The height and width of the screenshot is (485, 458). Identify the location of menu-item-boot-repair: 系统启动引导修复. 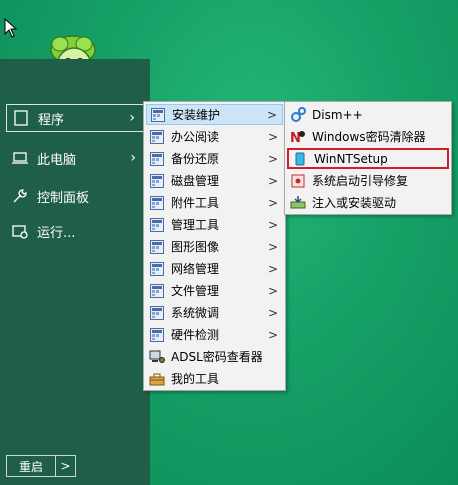
(368, 180).